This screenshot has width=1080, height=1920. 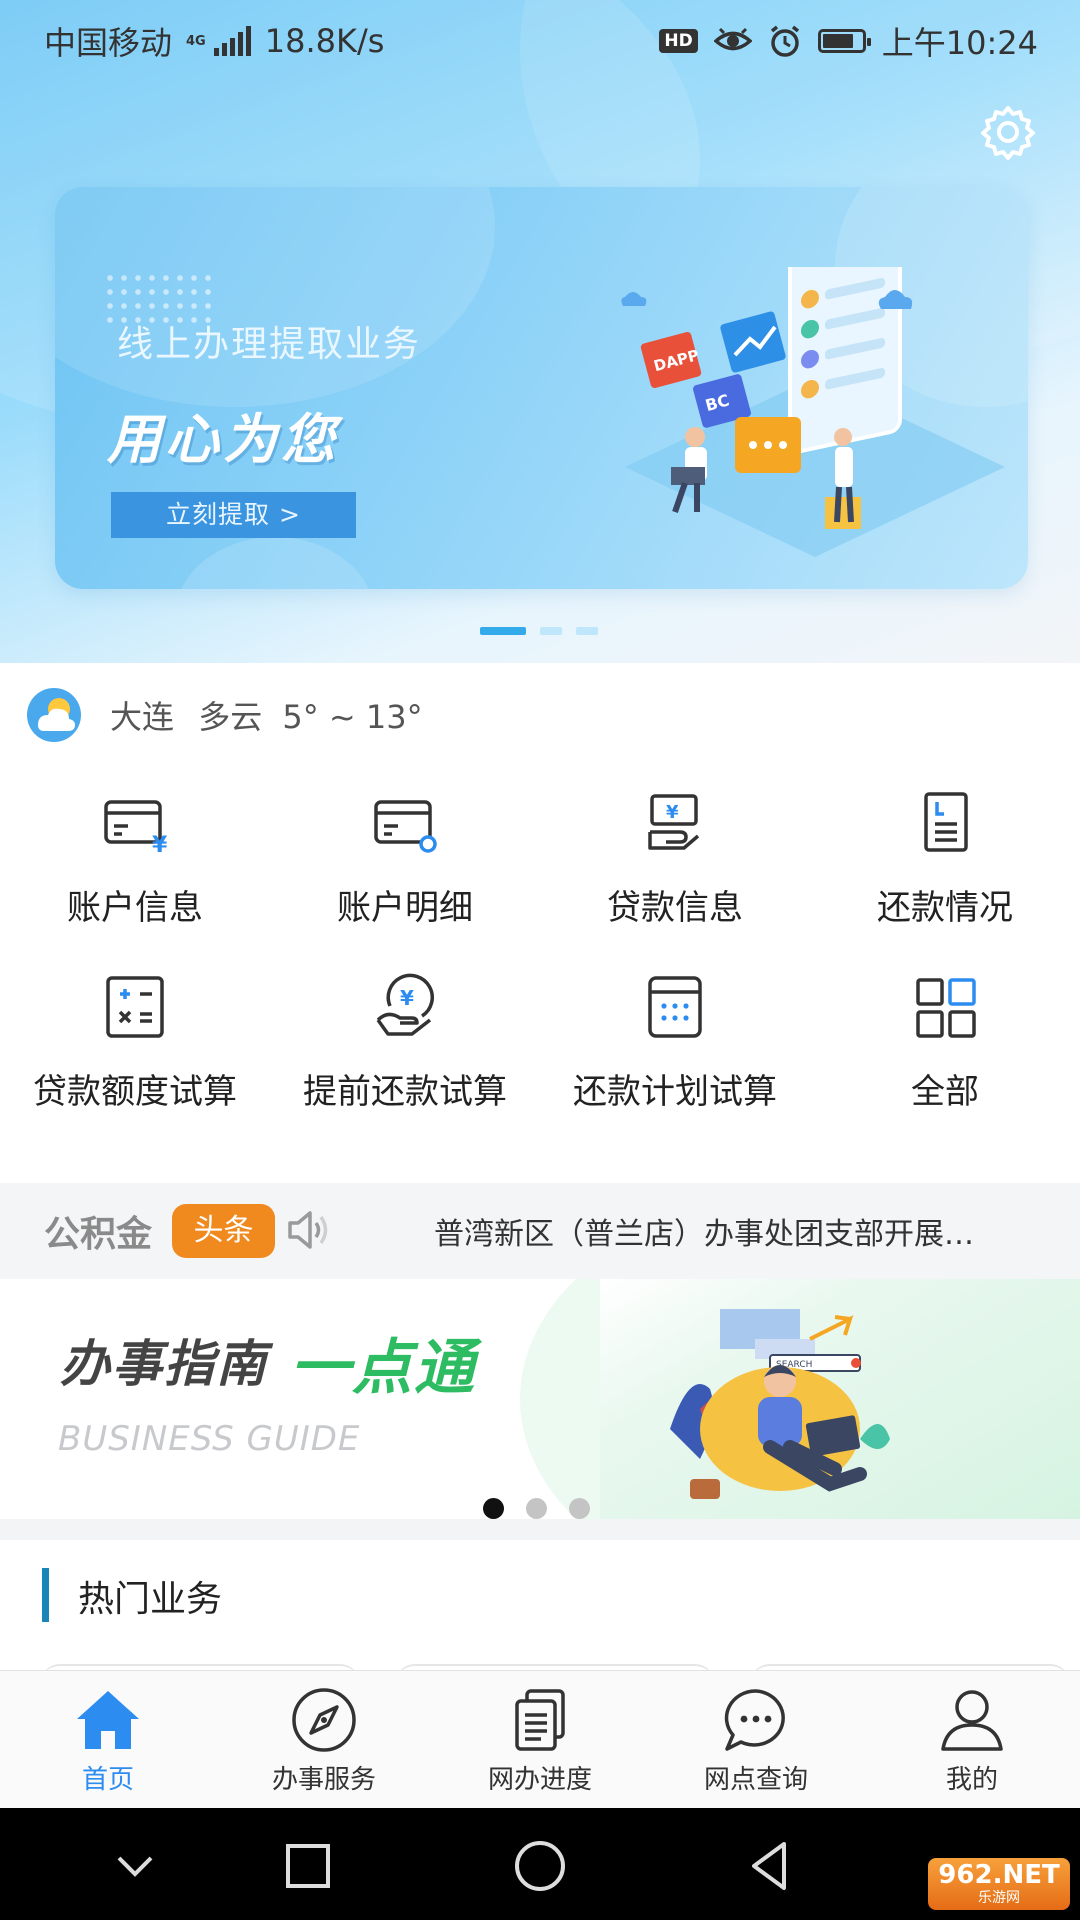 What do you see at coordinates (946, 1008) in the screenshot?
I see `grid-icon` at bounding box center [946, 1008].